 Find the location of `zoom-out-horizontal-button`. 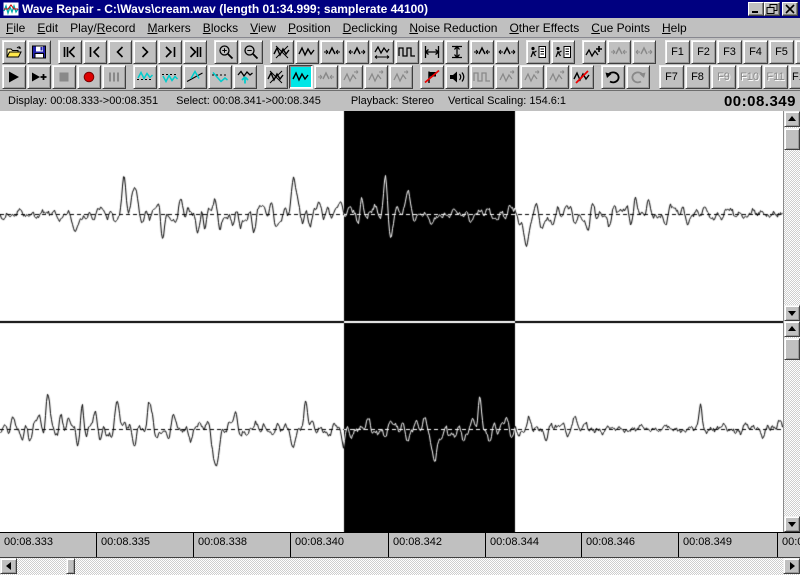

zoom-out-horizontal-button is located at coordinates (357, 52).